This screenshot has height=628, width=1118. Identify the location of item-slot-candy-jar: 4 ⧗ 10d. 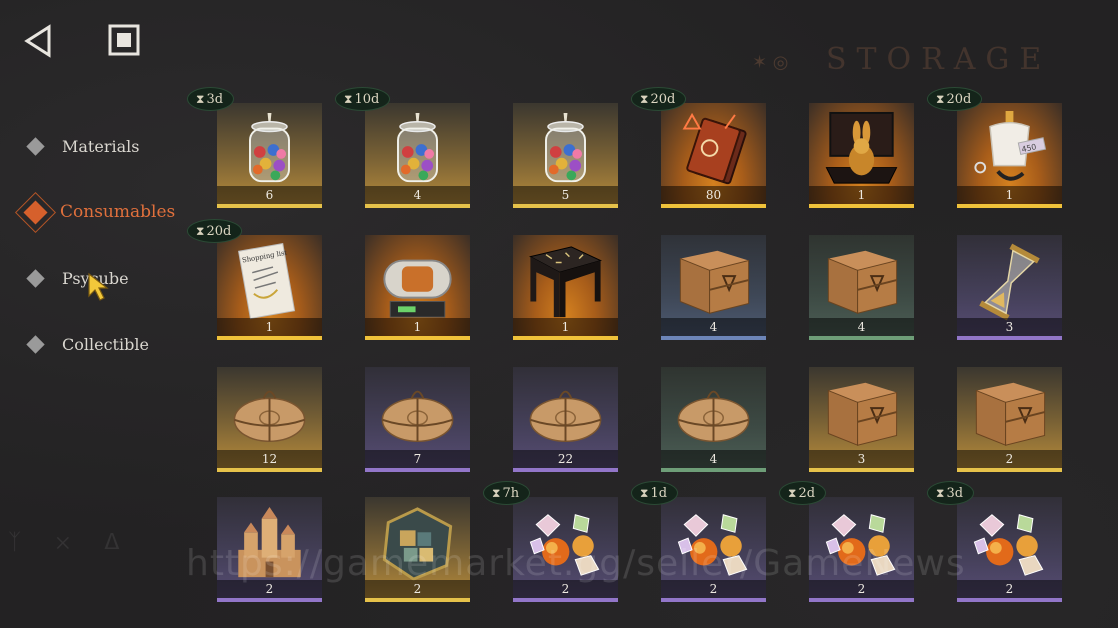
(402, 147).